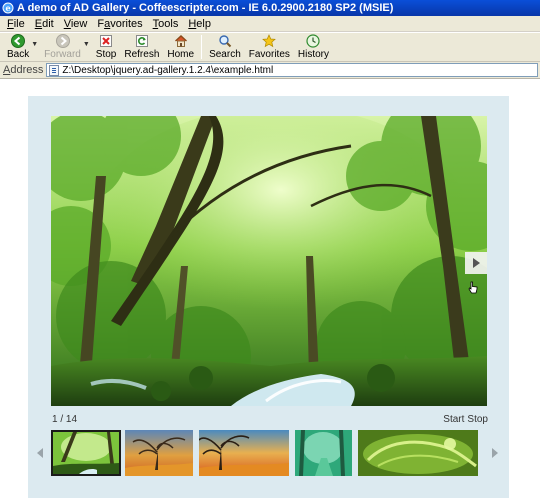 Image resolution: width=540 pixels, height=504 pixels. What do you see at coordinates (477, 419) in the screenshot?
I see `slideshow-stop-link: Stop` at bounding box center [477, 419].